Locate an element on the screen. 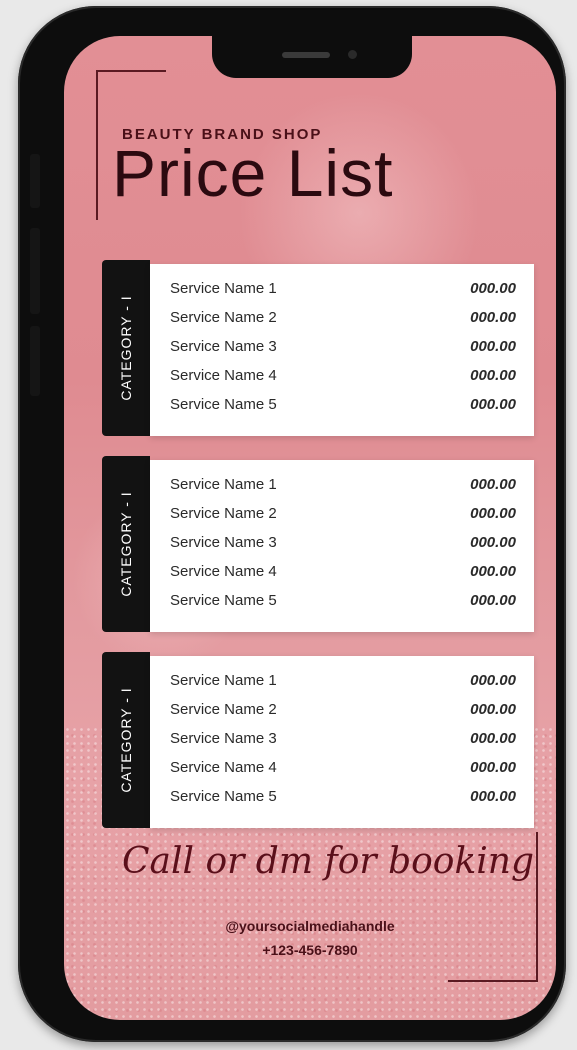 This screenshot has width=577, height=1050. frame-line-top-left is located at coordinates (131, 71).